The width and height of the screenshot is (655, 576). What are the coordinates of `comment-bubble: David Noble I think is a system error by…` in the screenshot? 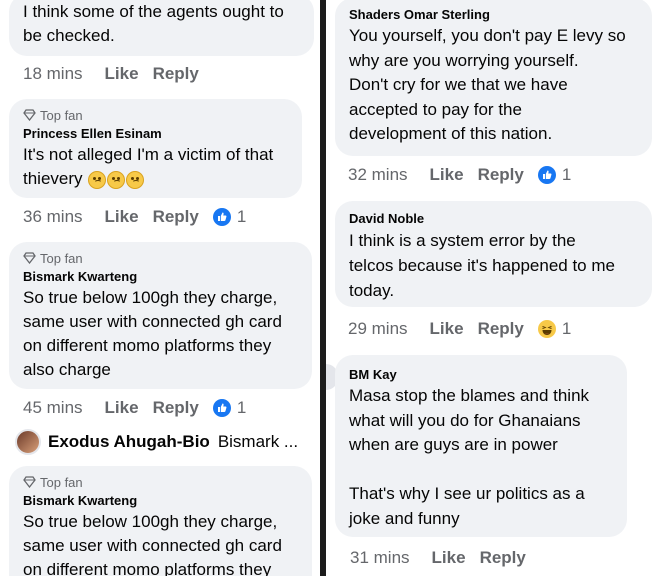 It's located at (493, 254).